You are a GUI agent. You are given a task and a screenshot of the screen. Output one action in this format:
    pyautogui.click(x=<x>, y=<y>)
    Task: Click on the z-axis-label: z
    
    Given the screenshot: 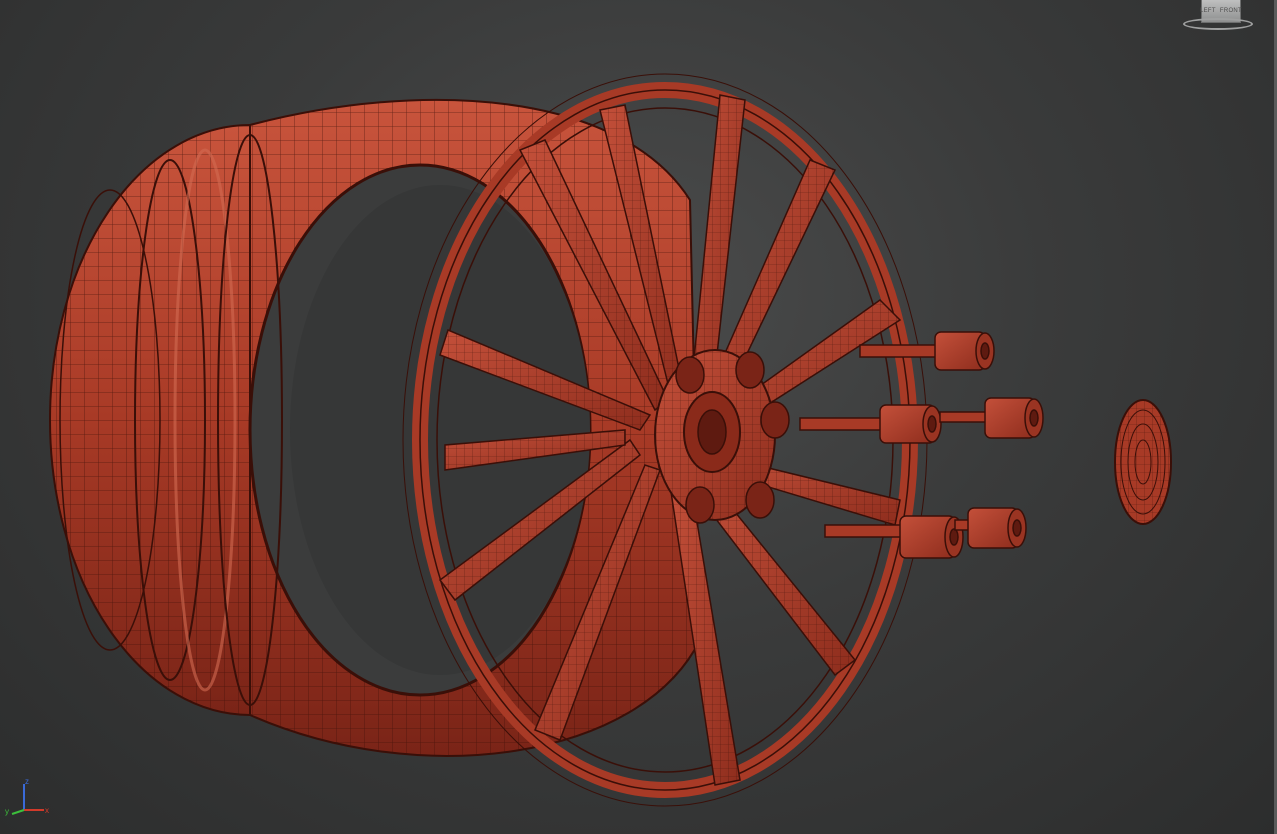 What is the action you would take?
    pyautogui.click(x=27, y=781)
    